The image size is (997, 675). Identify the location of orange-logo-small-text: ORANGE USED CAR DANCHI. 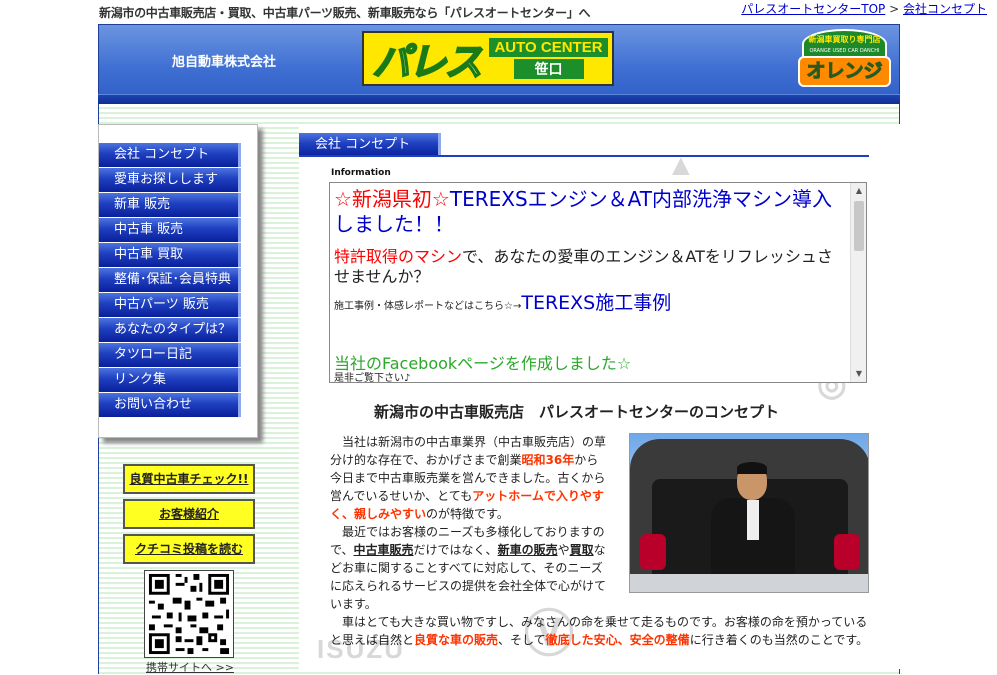
(844, 51).